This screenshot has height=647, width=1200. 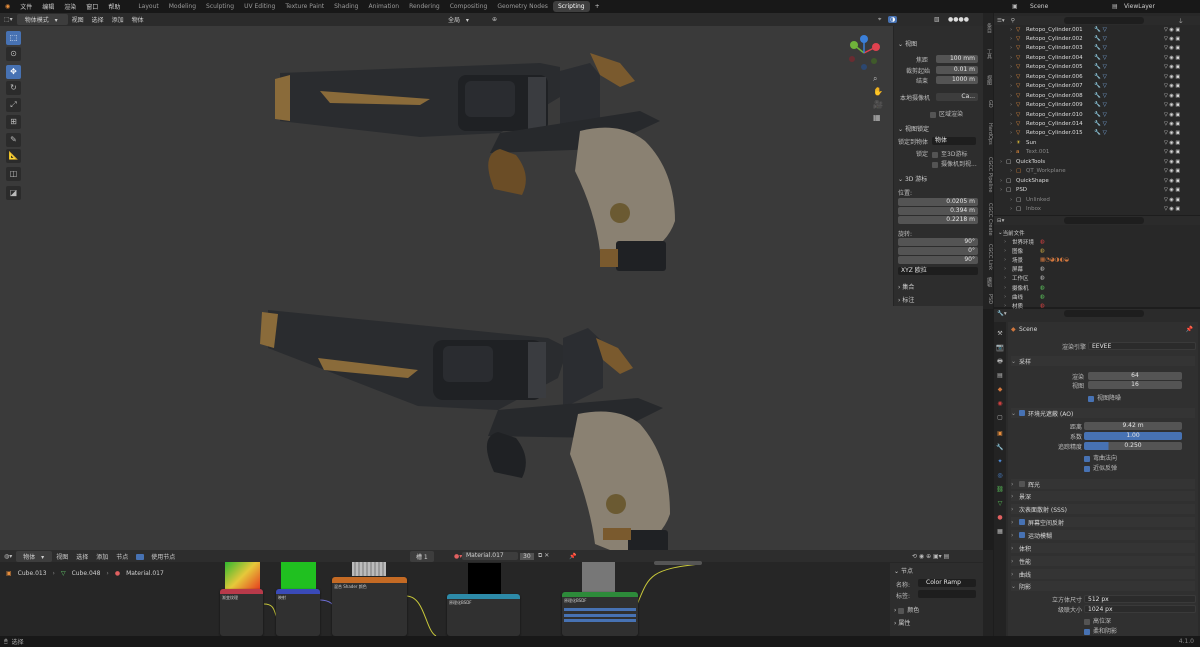 What do you see at coordinates (939, 128) in the screenshot?
I see `view-lock-section-header: ⌄ 视图锁定` at bounding box center [939, 128].